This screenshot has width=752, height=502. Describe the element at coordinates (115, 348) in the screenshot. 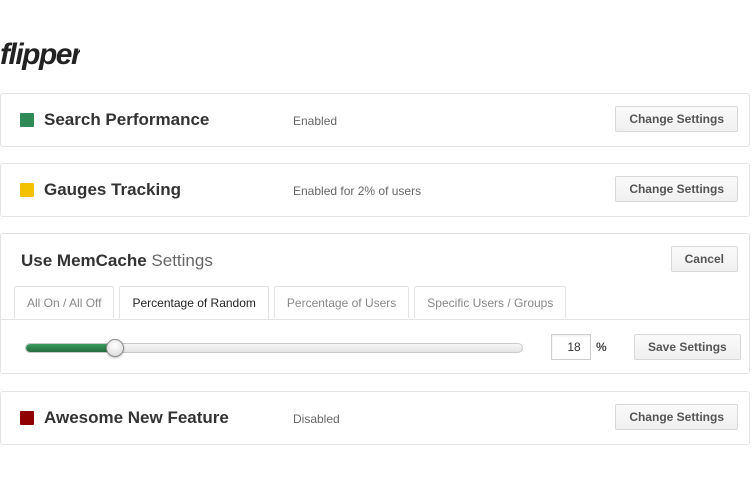

I see `percentage-slider-thumb` at that location.